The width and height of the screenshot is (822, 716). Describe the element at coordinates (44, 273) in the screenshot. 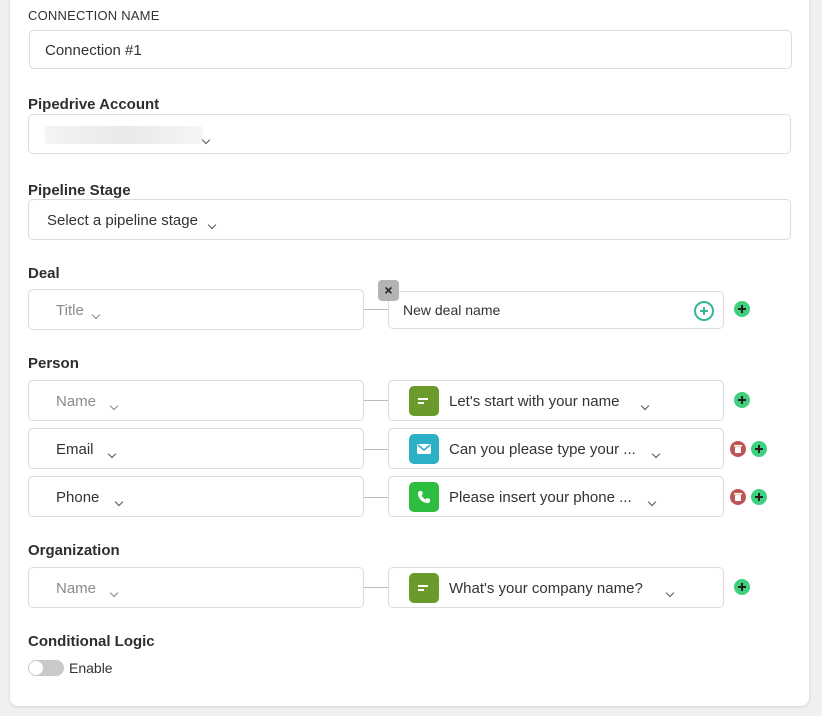

I see `deal-label: Deal` at that location.